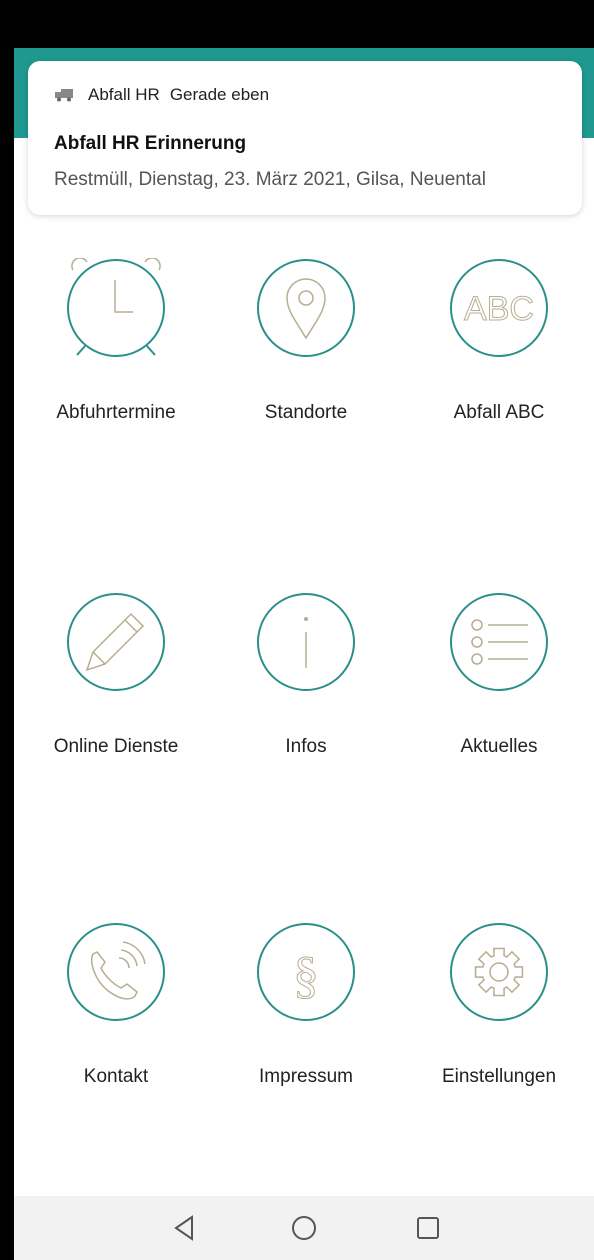  I want to click on truck-icon, so click(64, 95).